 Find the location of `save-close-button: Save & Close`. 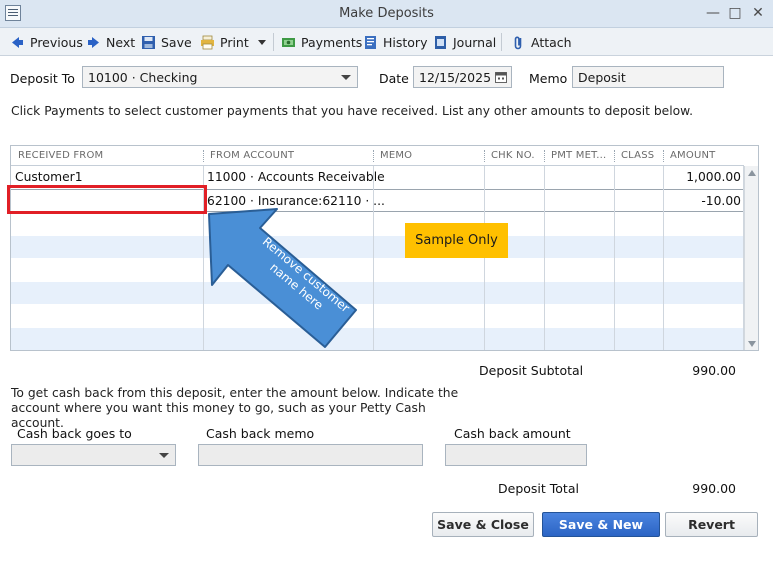

save-close-button: Save & Close is located at coordinates (483, 524).